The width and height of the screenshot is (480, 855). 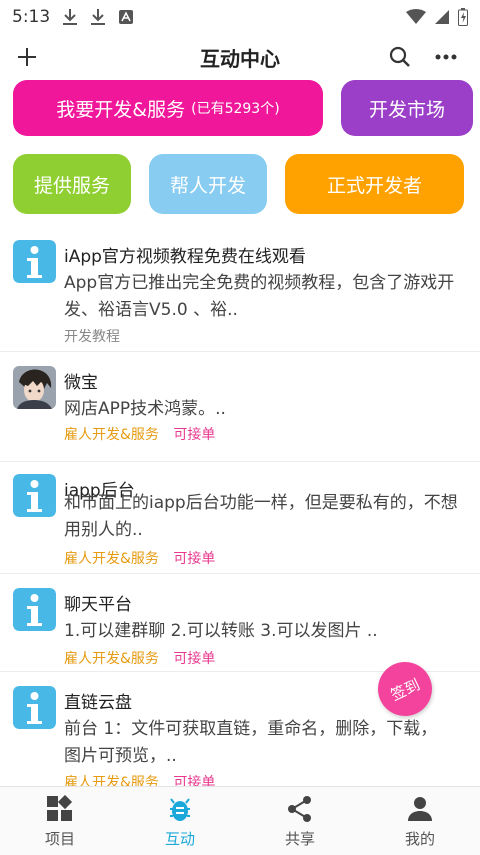 I want to click on formal-developer-button: 正式开发者, so click(x=374, y=184).